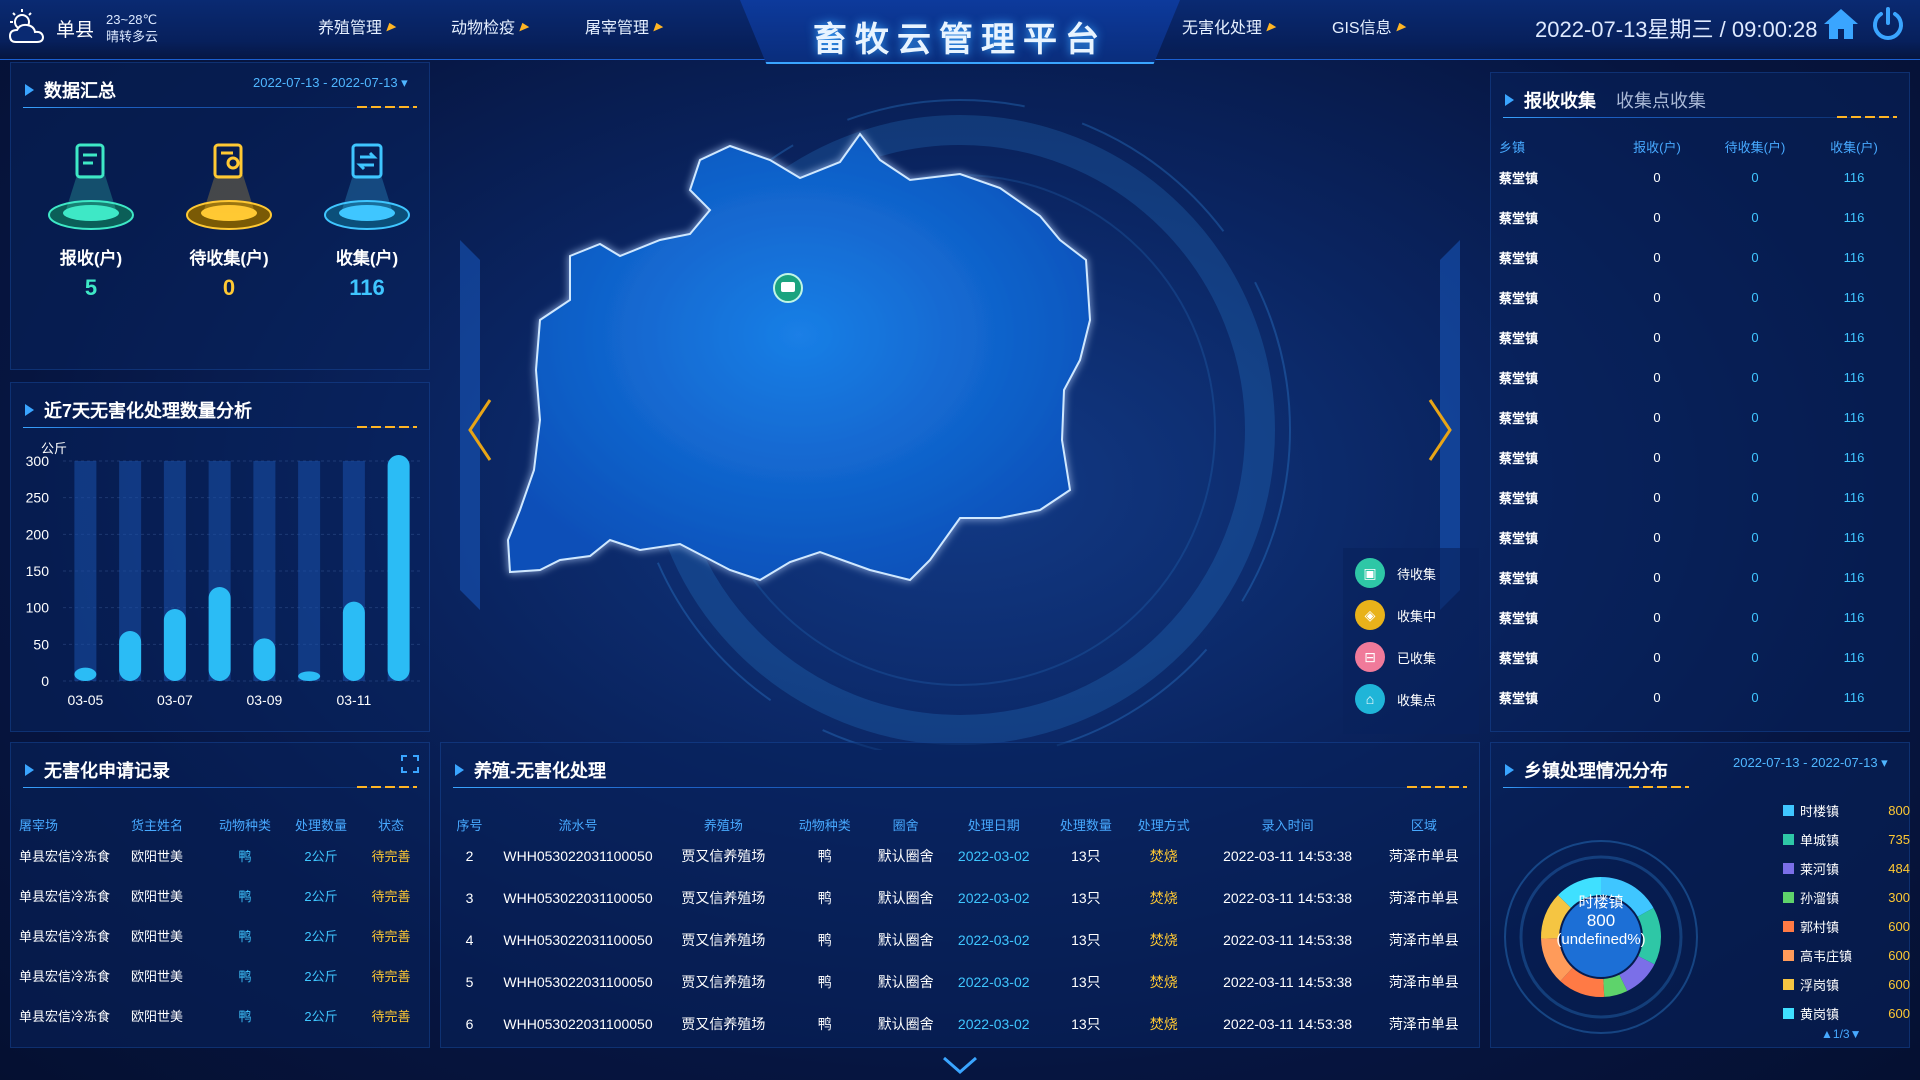 This screenshot has height=1080, width=1920. What do you see at coordinates (1846, 1013) in the screenshot?
I see `legend-item: 黄岗镇 600` at bounding box center [1846, 1013].